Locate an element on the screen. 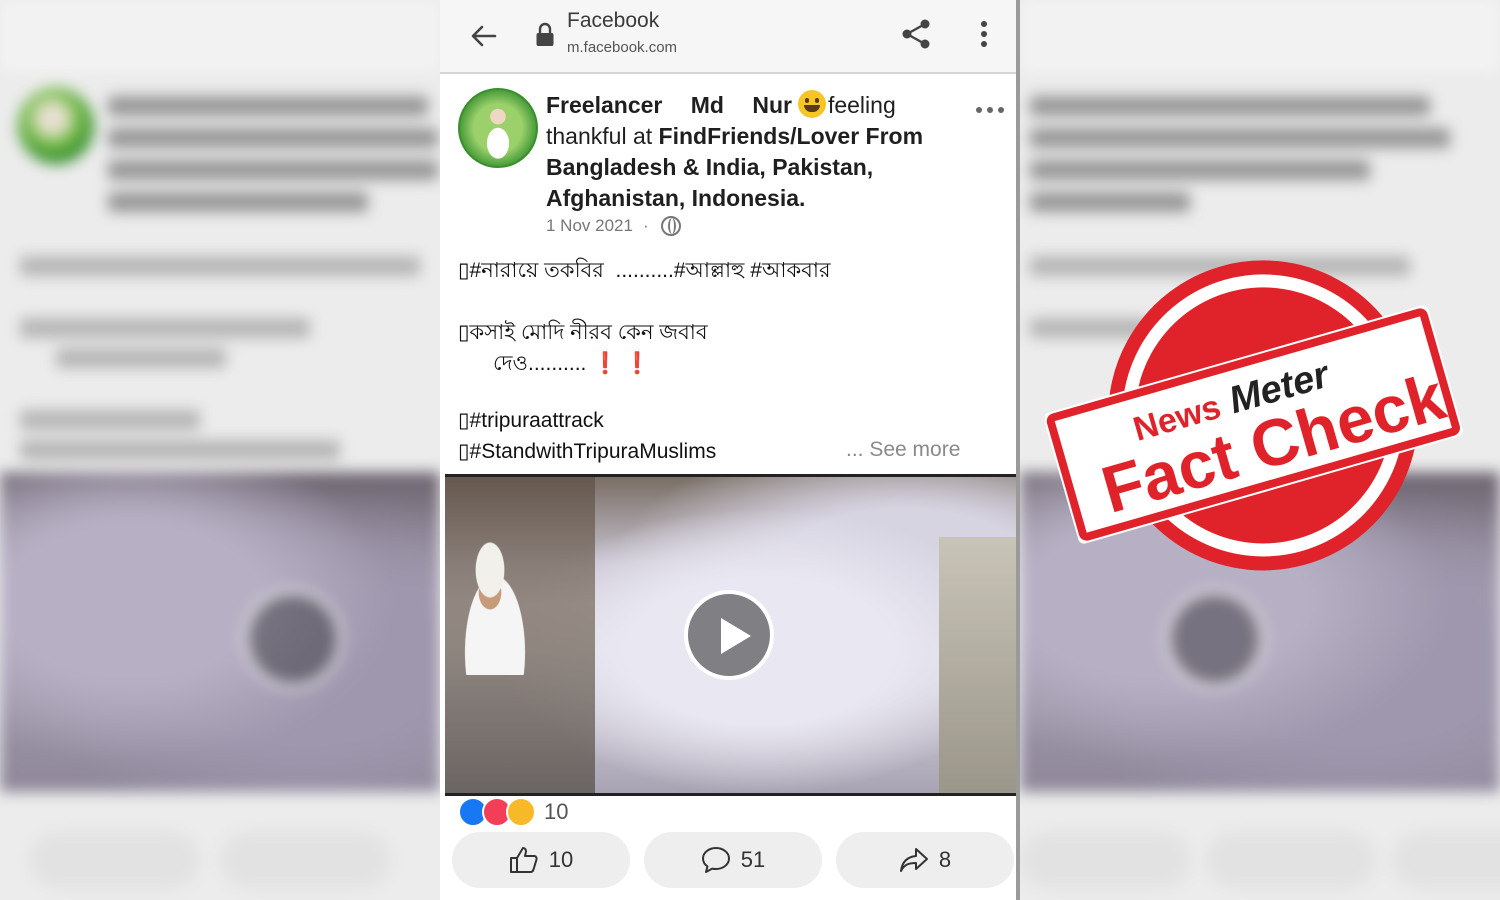 The height and width of the screenshot is (900, 1500). avatar is located at coordinates (498, 128).